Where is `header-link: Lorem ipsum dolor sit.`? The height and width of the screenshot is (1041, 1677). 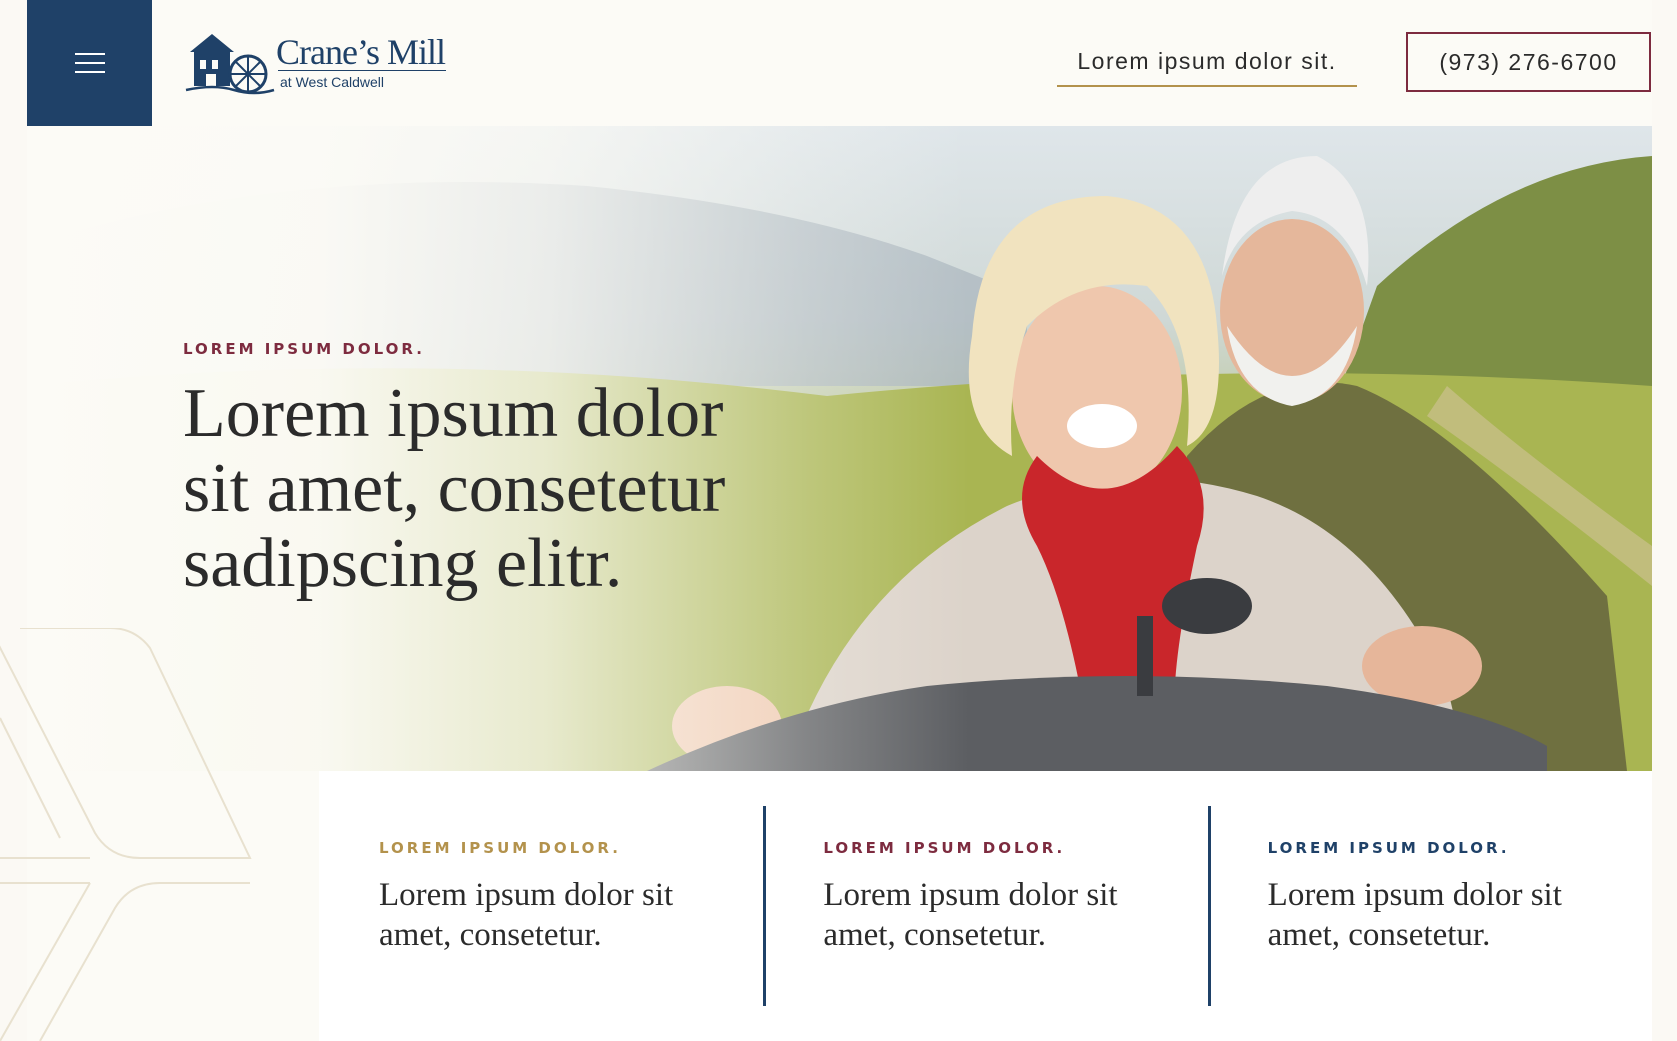
header-link: Lorem ipsum dolor sit. is located at coordinates (1207, 67).